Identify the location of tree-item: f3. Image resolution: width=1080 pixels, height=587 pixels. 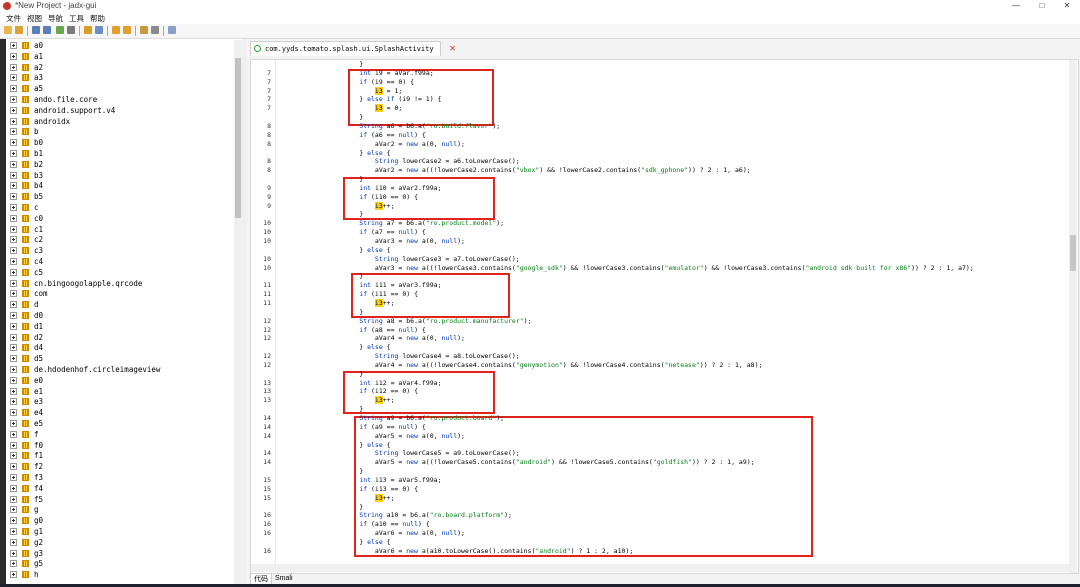
(120, 477).